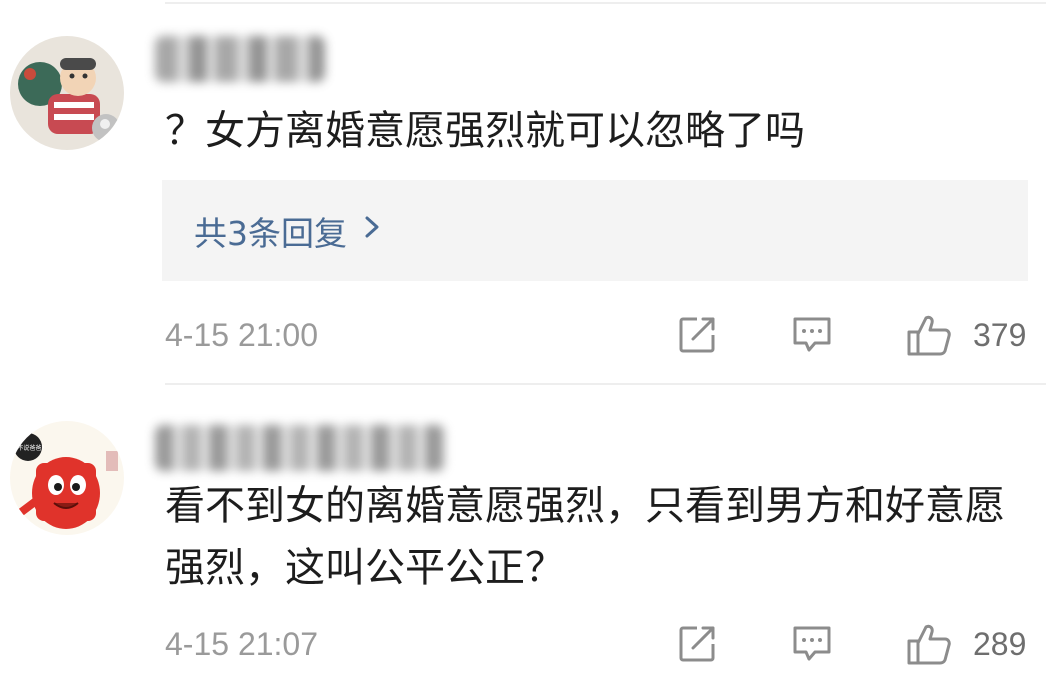 Image resolution: width=1046 pixels, height=698 pixels. What do you see at coordinates (965, 335) in the screenshot?
I see `like-button: 379` at bounding box center [965, 335].